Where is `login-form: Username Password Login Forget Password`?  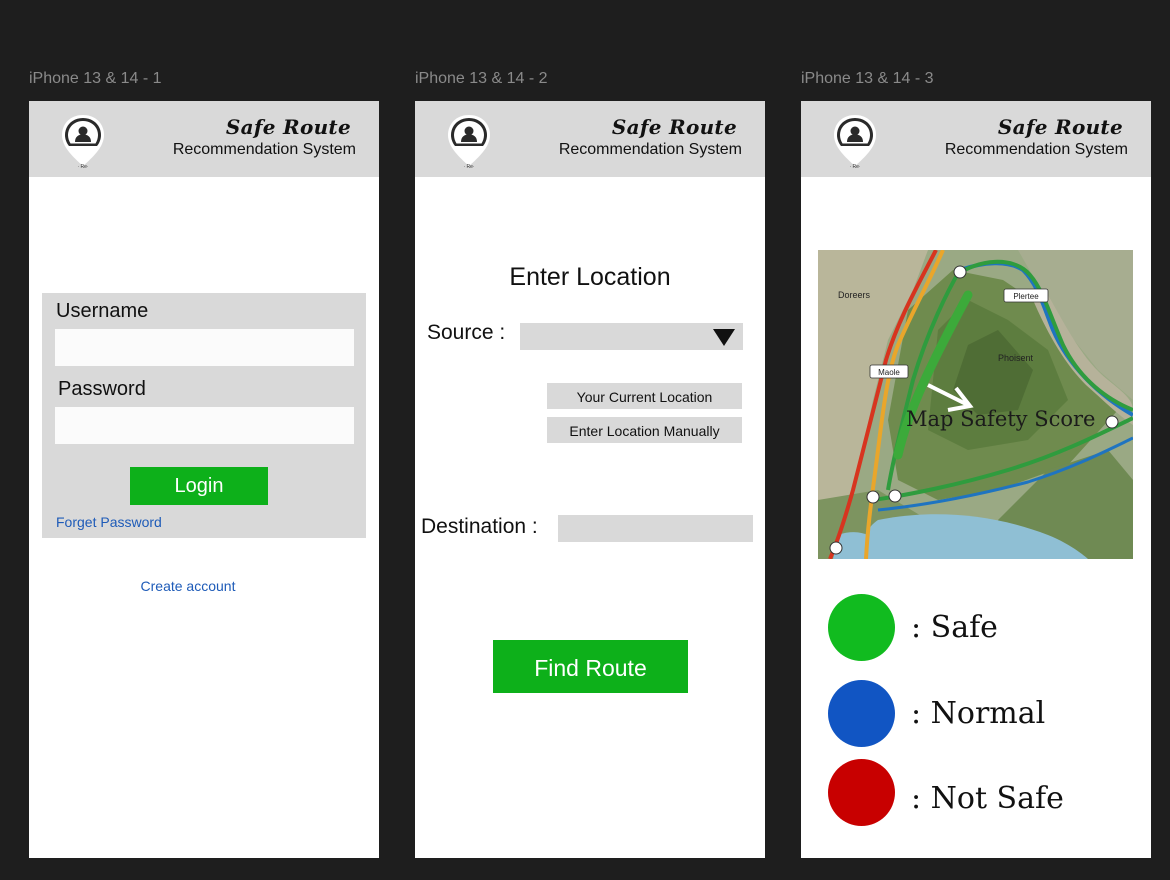 login-form: Username Password Login Forget Password is located at coordinates (204, 415).